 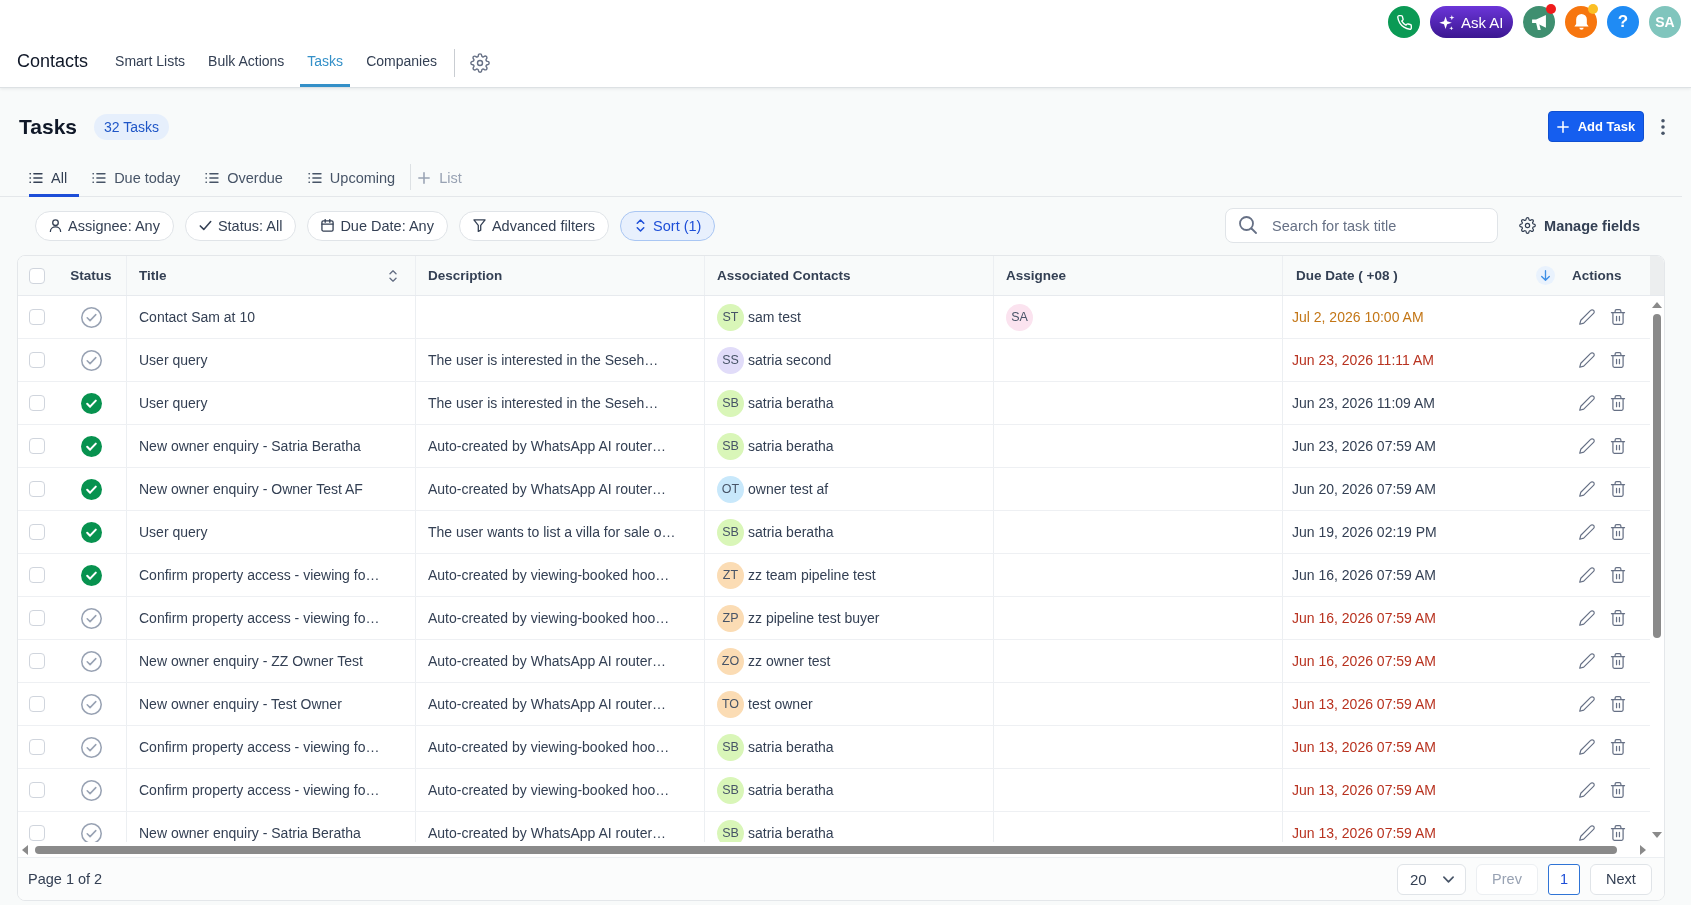 What do you see at coordinates (1362, 225) in the screenshot?
I see `search-field: Search for task title` at bounding box center [1362, 225].